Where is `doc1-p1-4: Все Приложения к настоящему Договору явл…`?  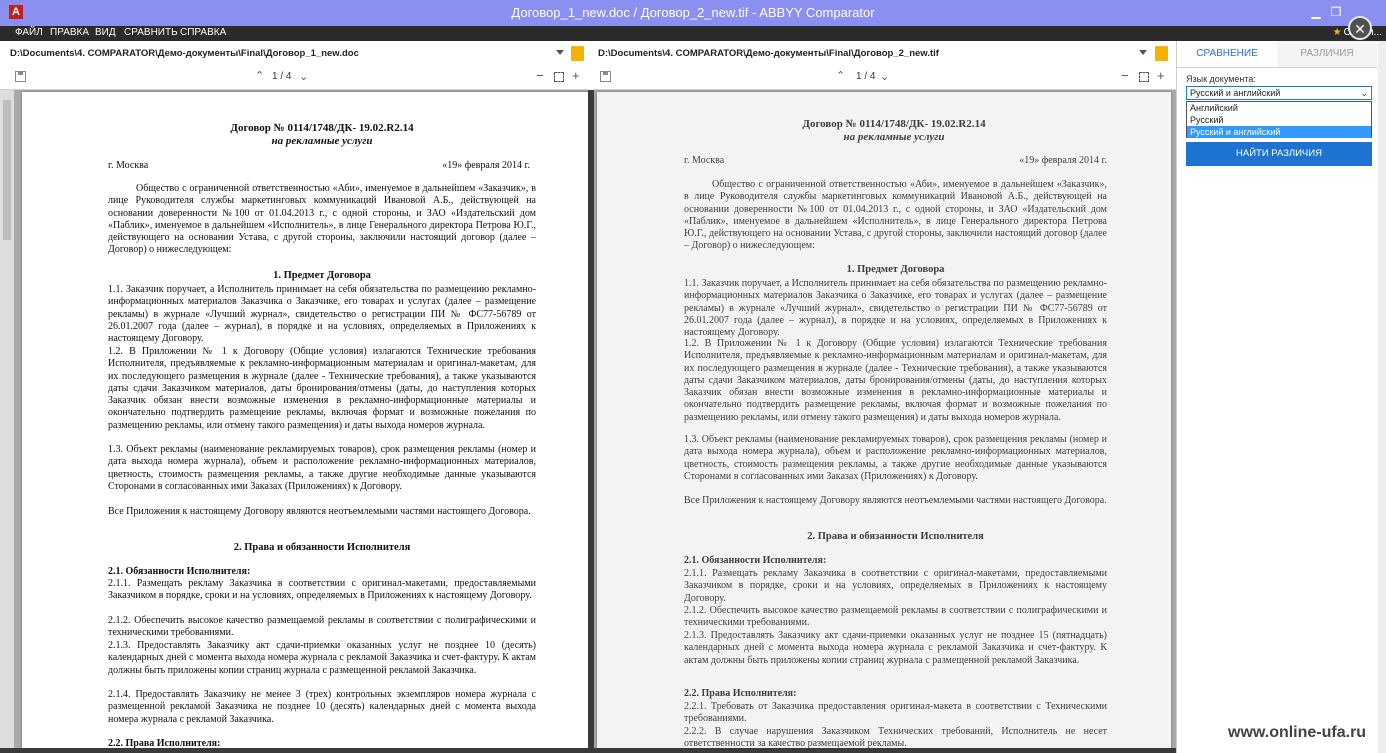
doc1-p1-4: Все Приложения к настоящему Договору явл… is located at coordinates (319, 511).